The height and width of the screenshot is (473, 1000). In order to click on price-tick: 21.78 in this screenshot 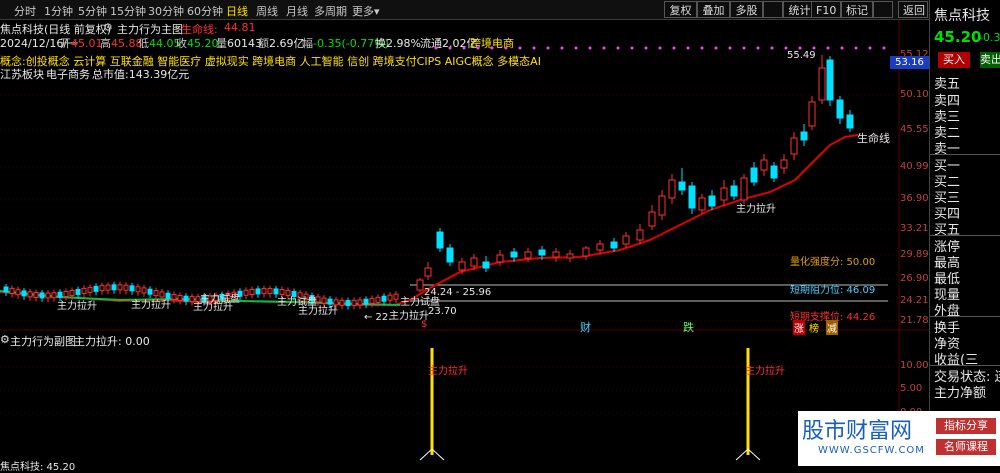, I will do `click(914, 320)`.